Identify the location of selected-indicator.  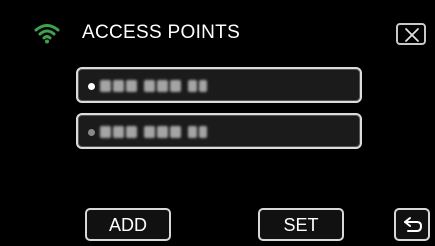
(91, 86).